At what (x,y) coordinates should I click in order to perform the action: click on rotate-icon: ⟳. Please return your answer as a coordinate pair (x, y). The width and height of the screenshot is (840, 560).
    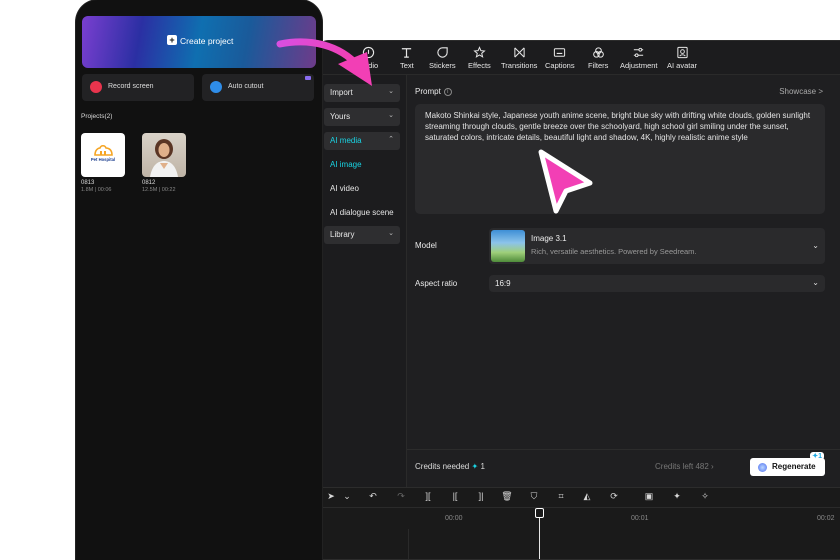
    Looking at the image, I should click on (614, 497).